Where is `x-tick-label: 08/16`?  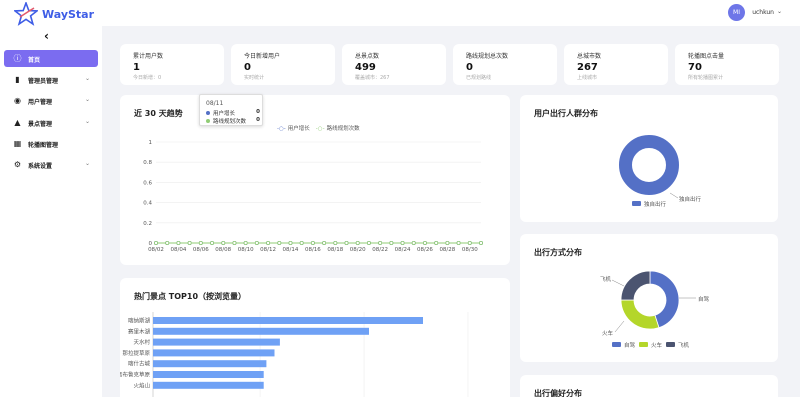
x-tick-label: 08/16 is located at coordinates (313, 250).